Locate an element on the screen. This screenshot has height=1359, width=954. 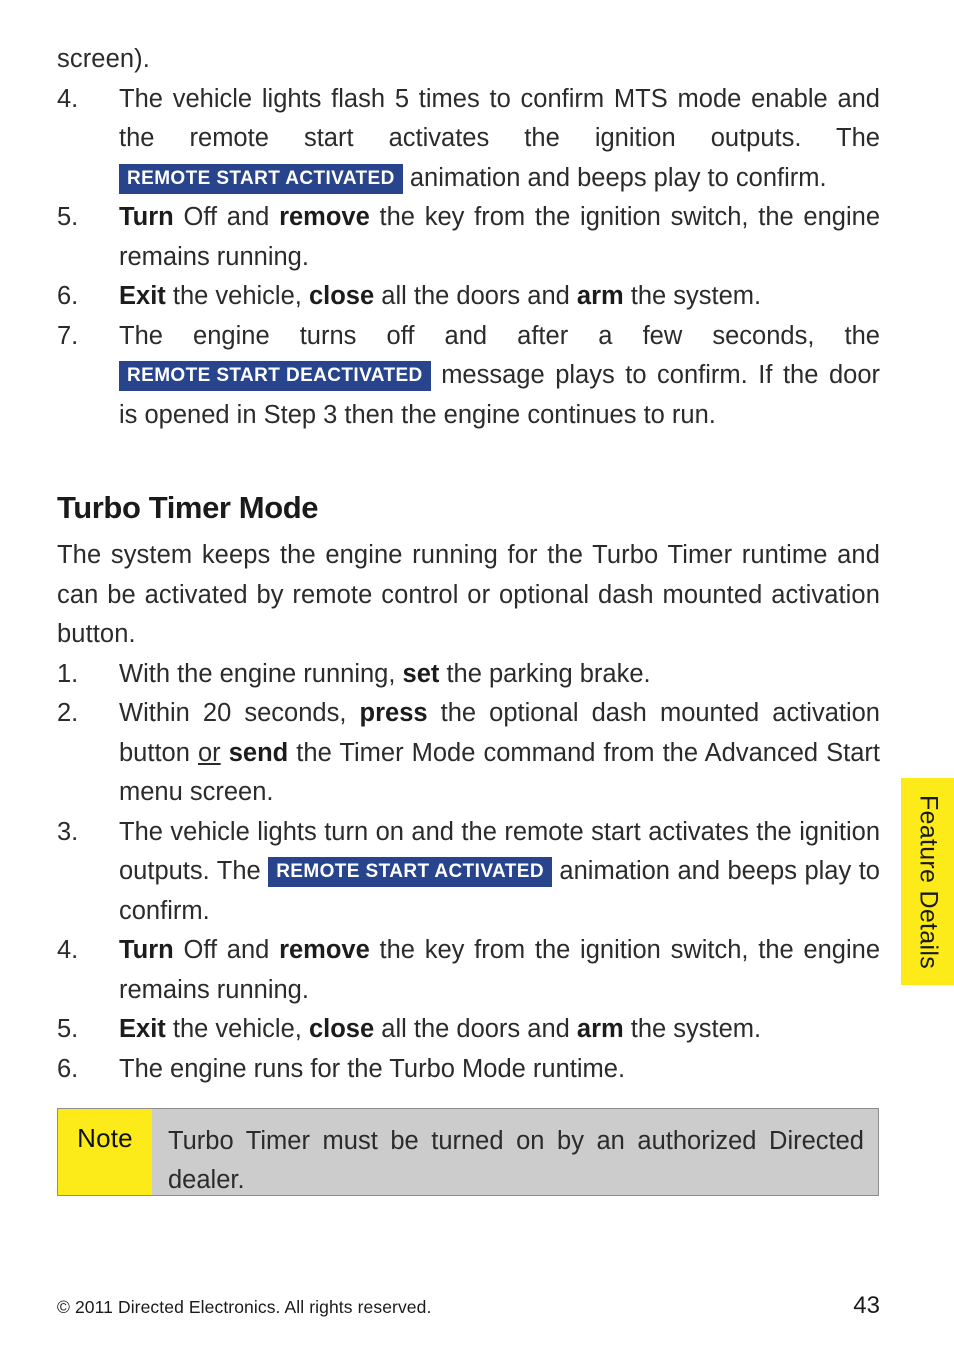
step-underline-or: or is located at coordinates (209, 752).